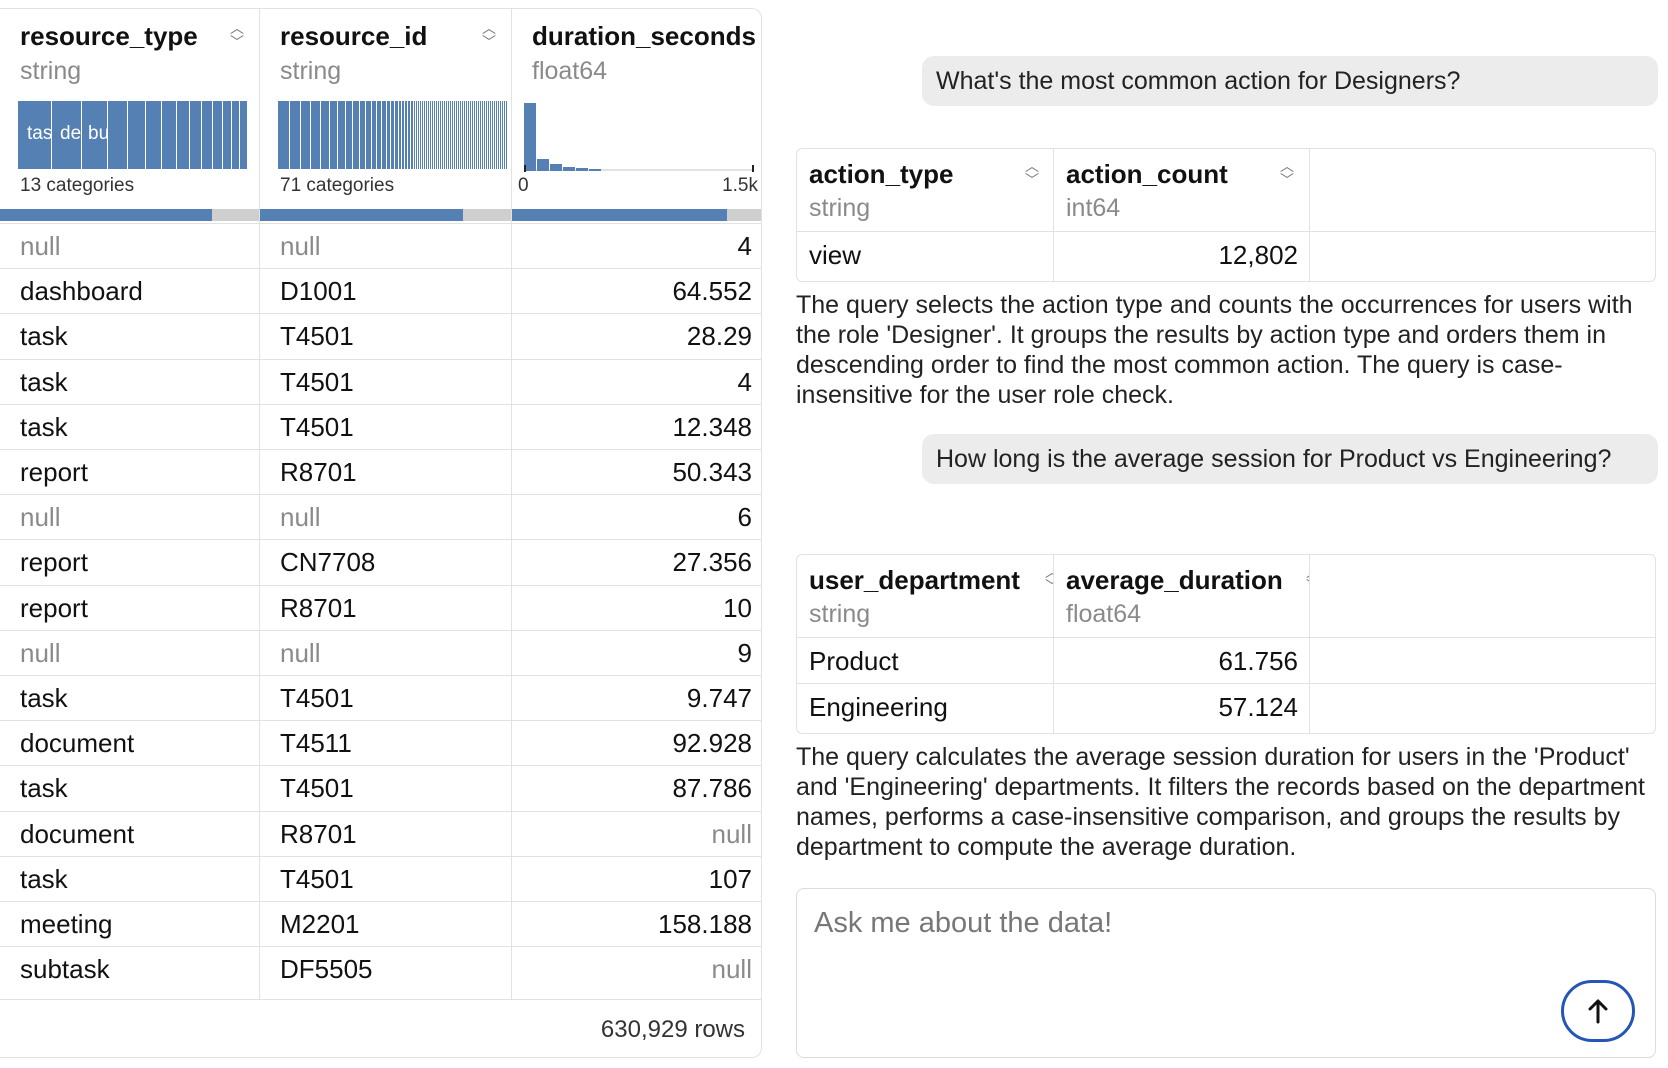 Image resolution: width=1668 pixels, height=1068 pixels. I want to click on table-row: Engineering 57.124, so click(1226, 707).